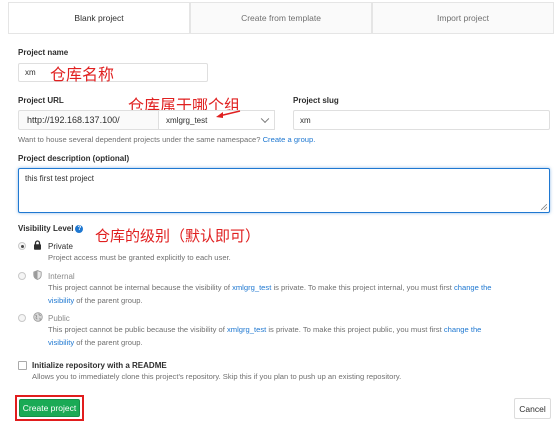  I want to click on tab-blank-project: Blank project, so click(99, 17).